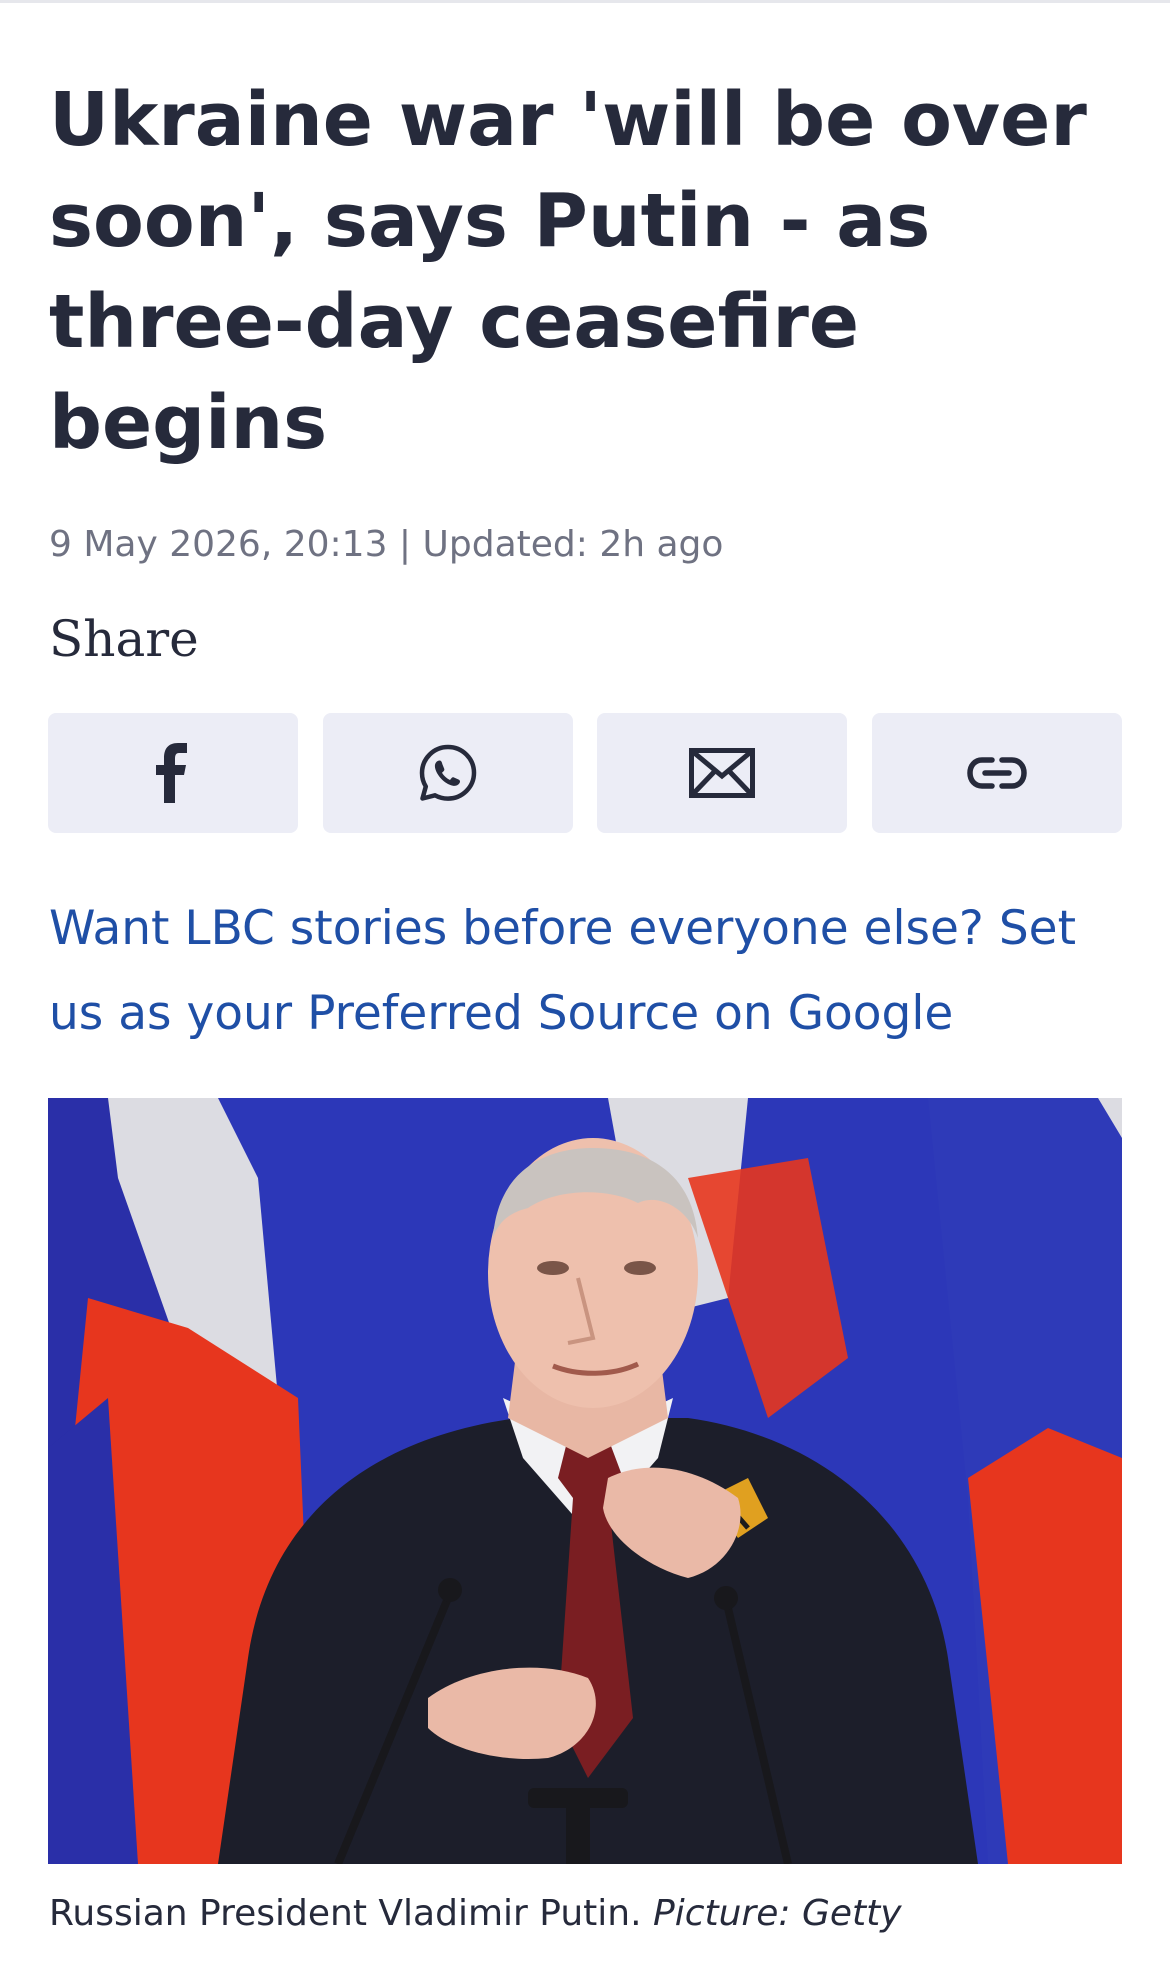 This screenshot has width=1170, height=1976. I want to click on facebook-icon, so click(171, 773).